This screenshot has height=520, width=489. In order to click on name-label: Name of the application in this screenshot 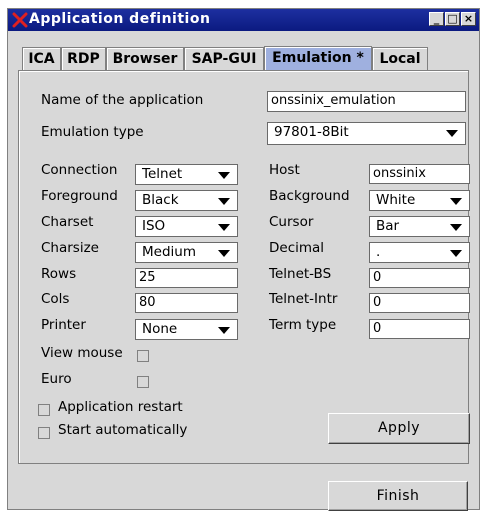, I will do `click(122, 100)`.